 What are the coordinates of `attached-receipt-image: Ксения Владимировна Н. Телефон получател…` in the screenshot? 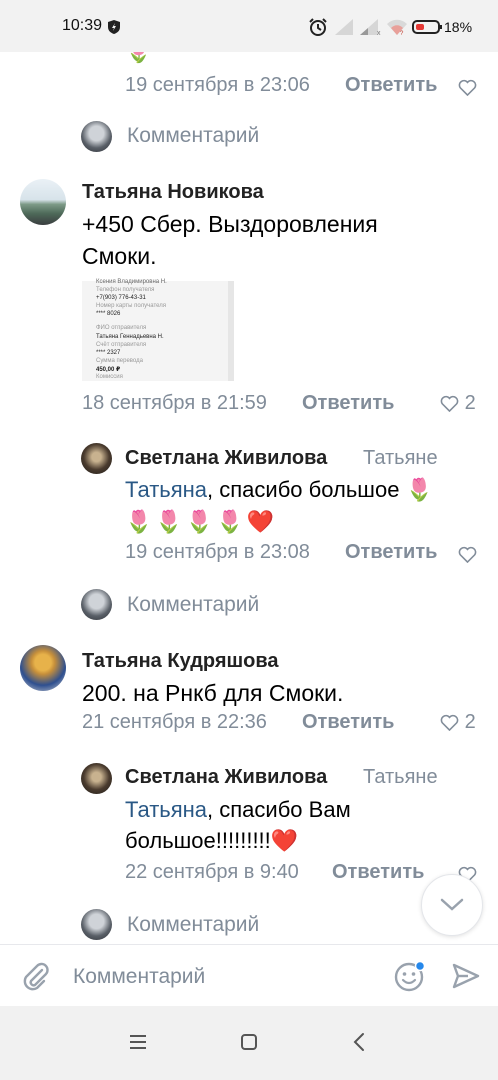 It's located at (158, 330).